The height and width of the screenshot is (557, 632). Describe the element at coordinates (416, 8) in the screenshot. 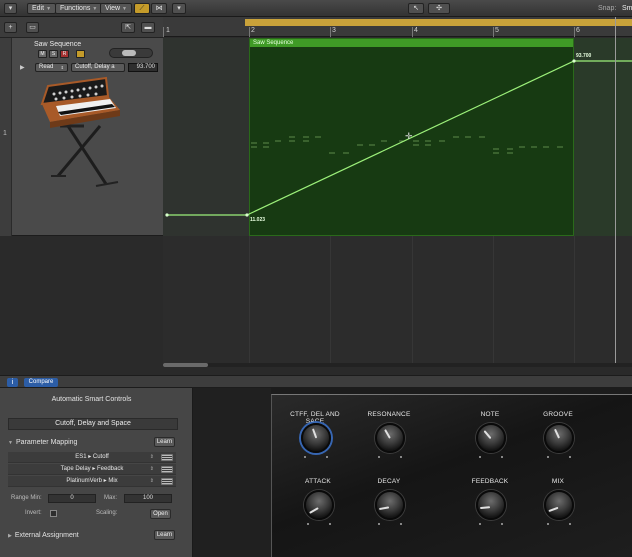

I see `pointer-tool-icon: ↖` at that location.